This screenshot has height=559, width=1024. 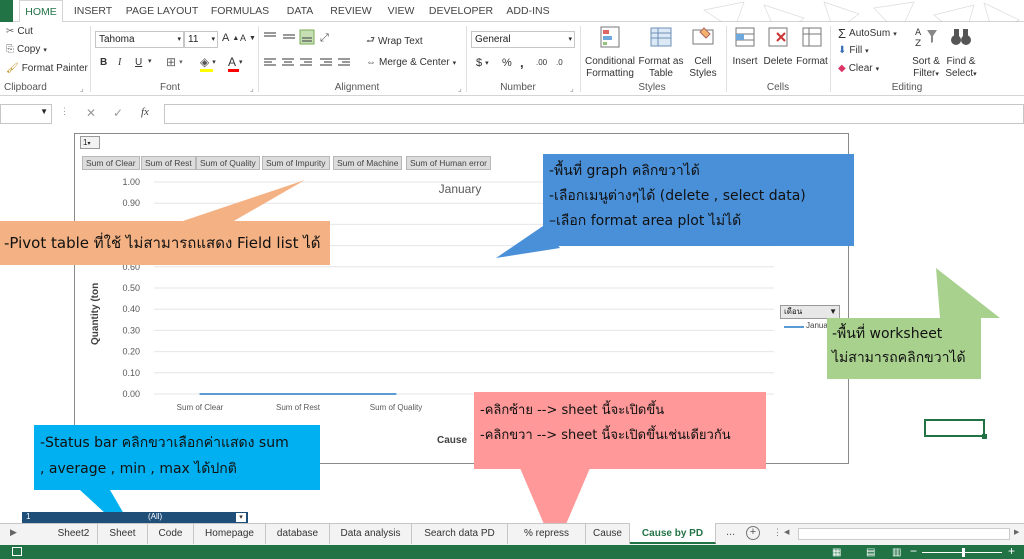 I want to click on editing-group-label: Editing, so click(x=907, y=87).